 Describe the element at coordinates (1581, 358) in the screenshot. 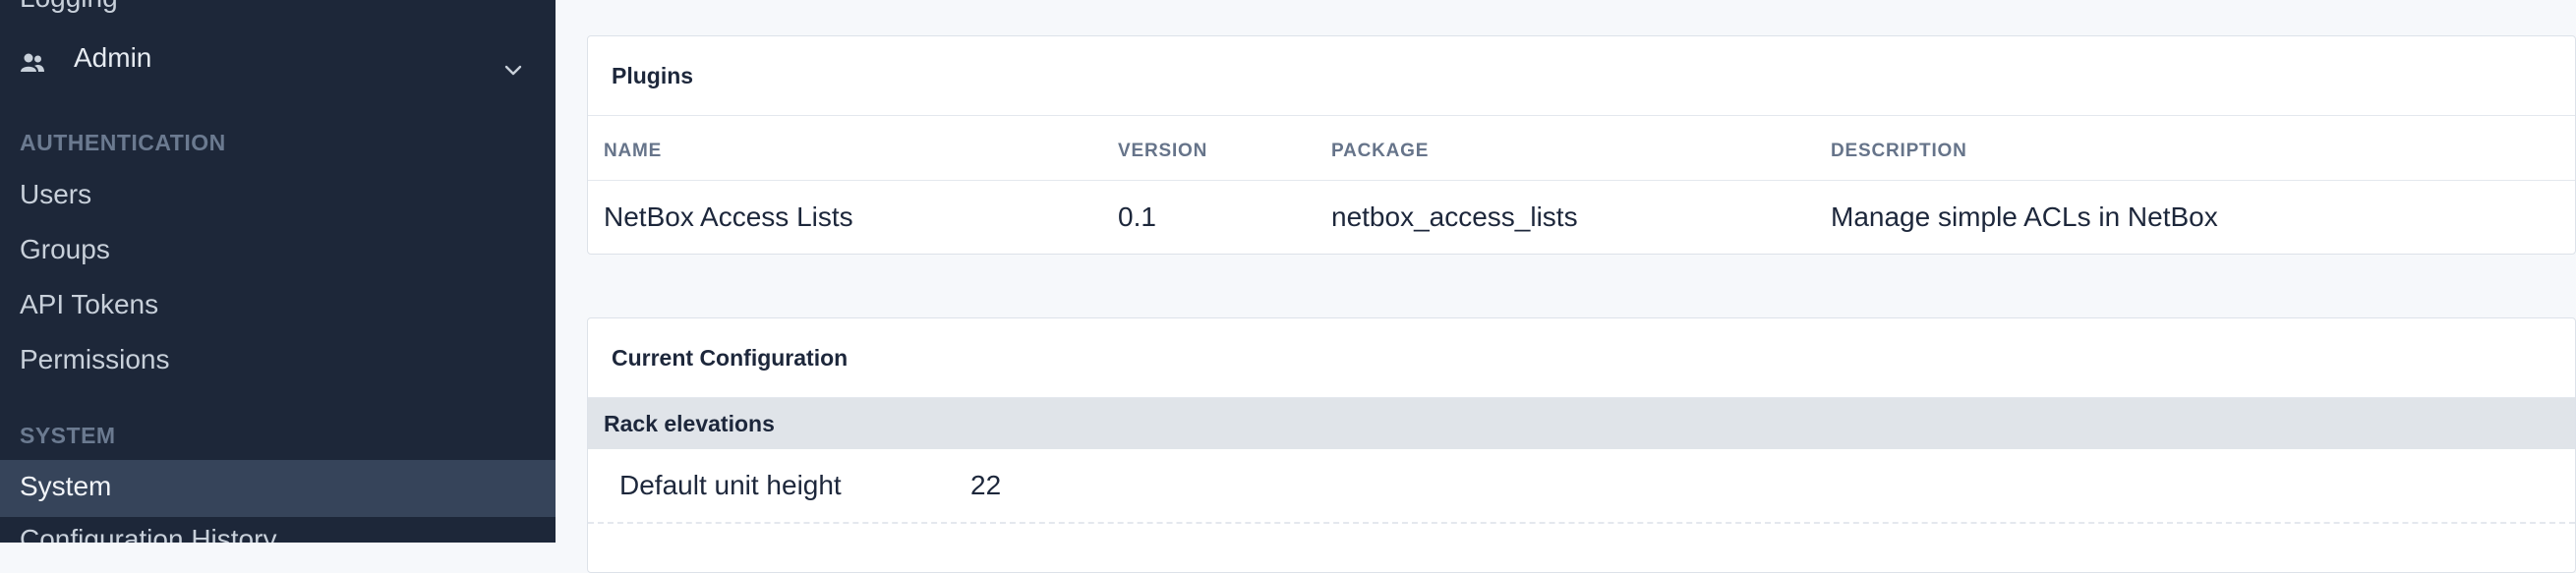

I see `configuration-card-title: Current Configuration` at that location.